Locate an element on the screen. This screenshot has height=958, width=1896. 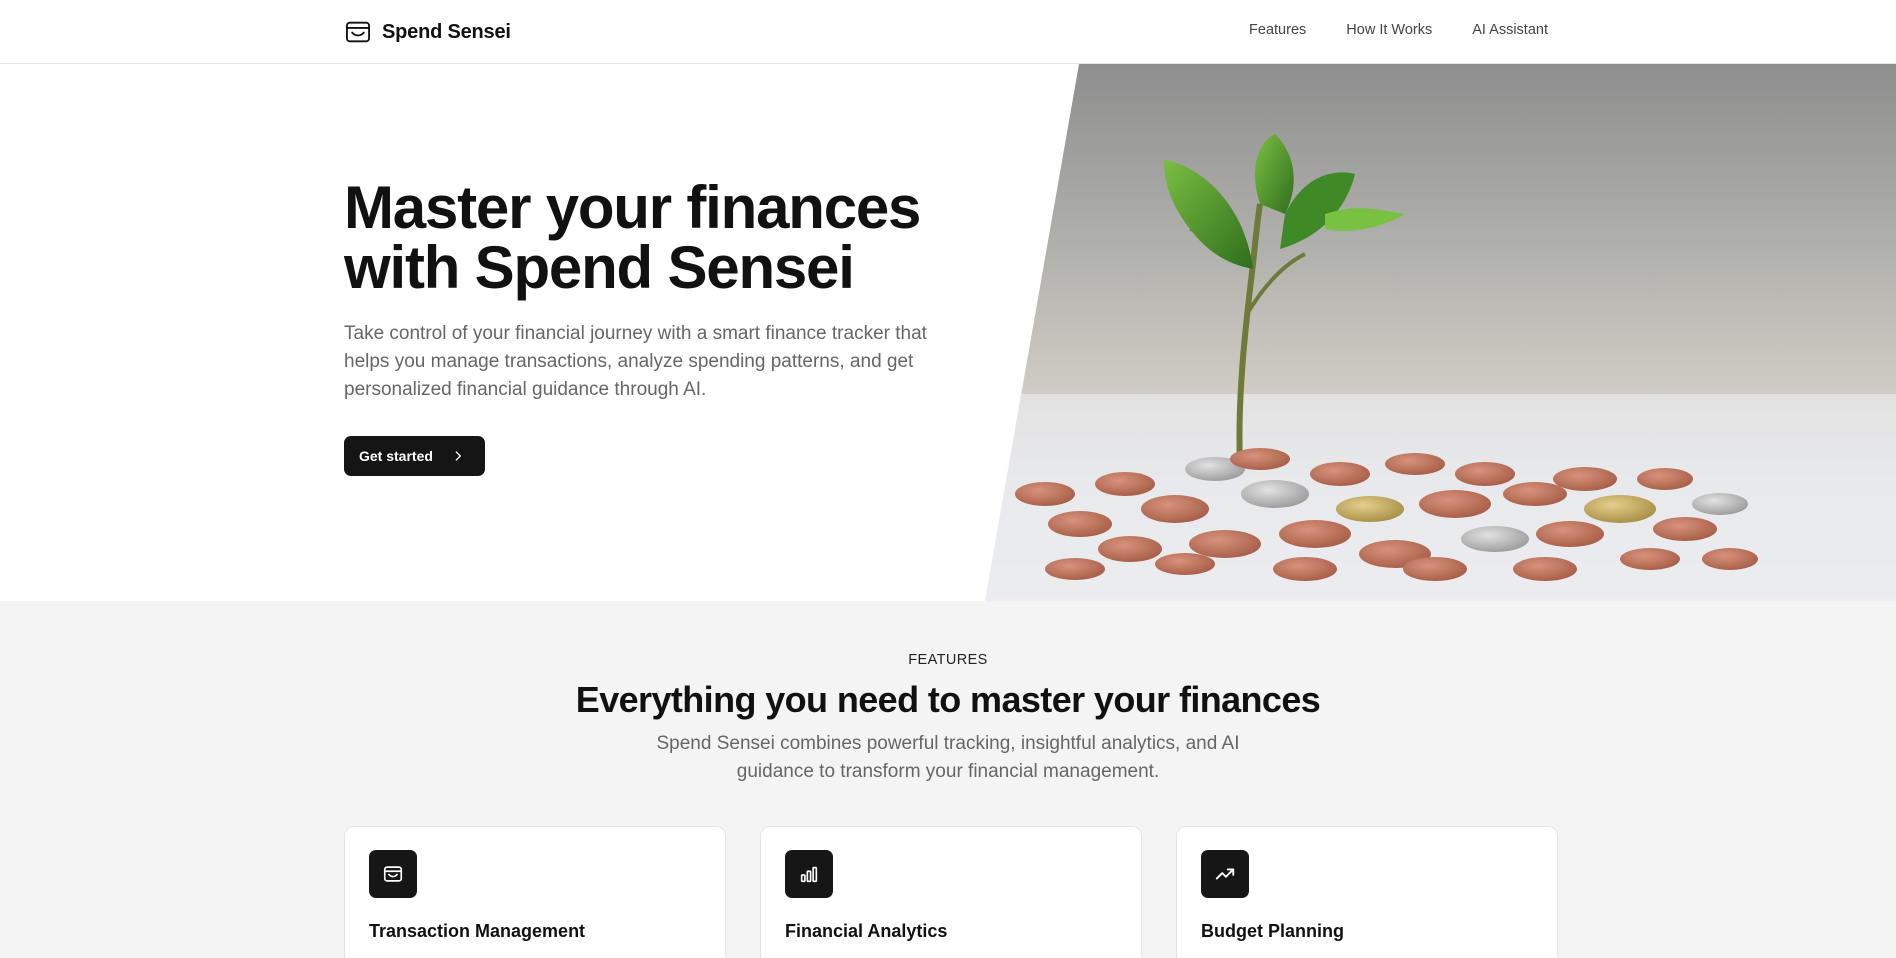
feature-card-title: Financial Analytics is located at coordinates (866, 931).